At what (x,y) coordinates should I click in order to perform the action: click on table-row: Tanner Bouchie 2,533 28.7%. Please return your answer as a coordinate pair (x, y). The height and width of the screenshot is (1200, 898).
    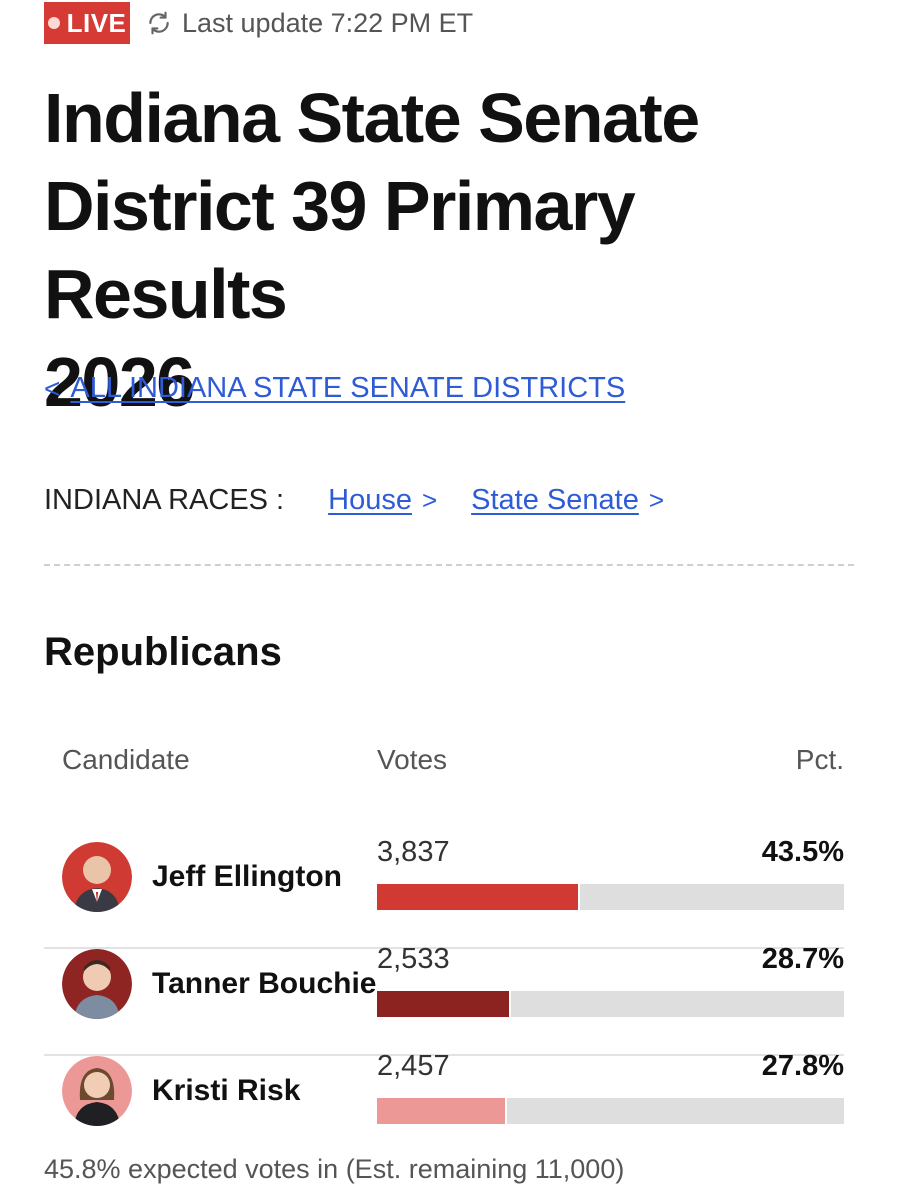
    Looking at the image, I should click on (444, 999).